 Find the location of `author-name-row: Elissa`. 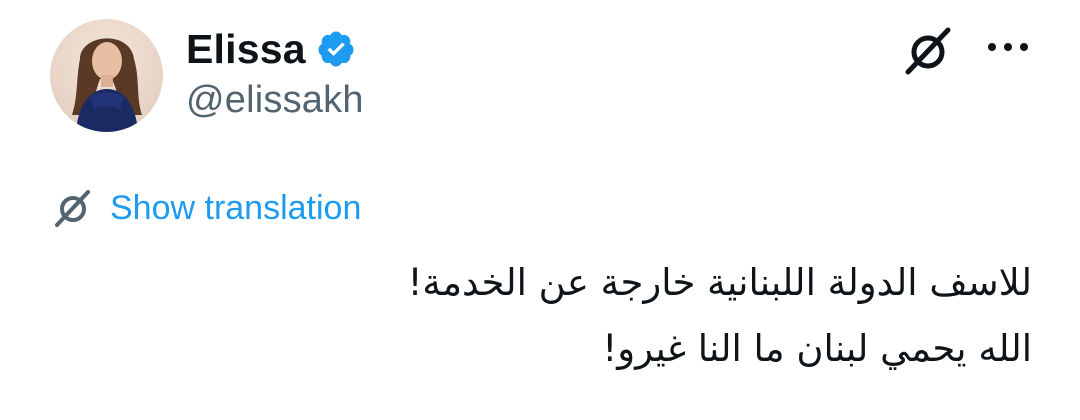

author-name-row: Elissa is located at coordinates (271, 49).